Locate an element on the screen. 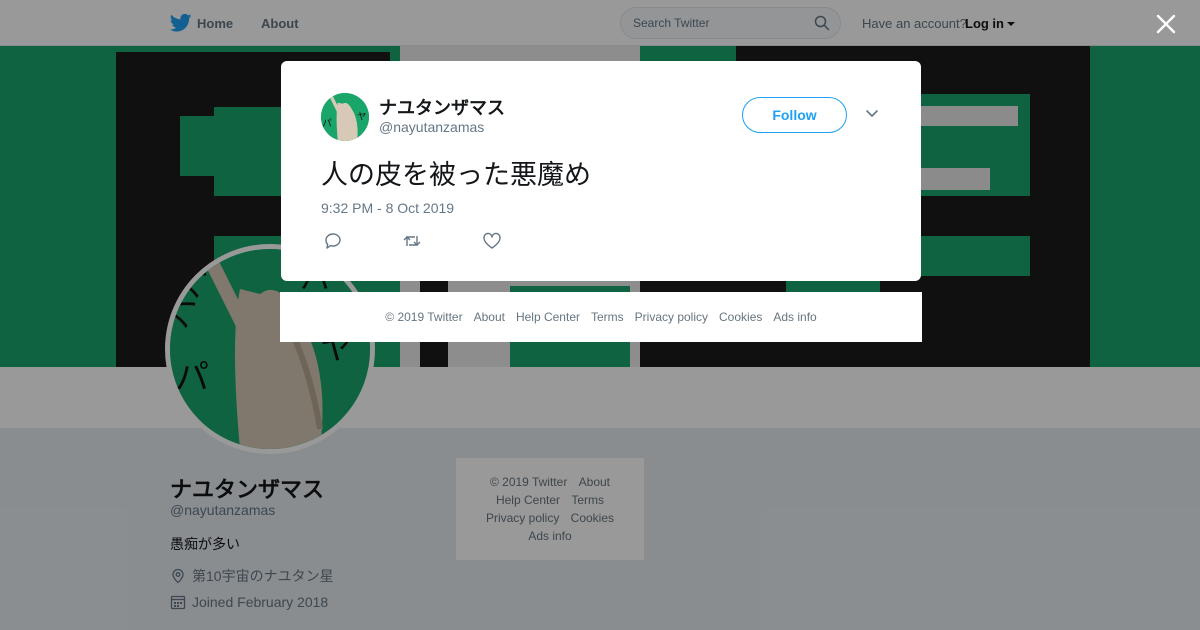  follow-button: Follow is located at coordinates (794, 115).